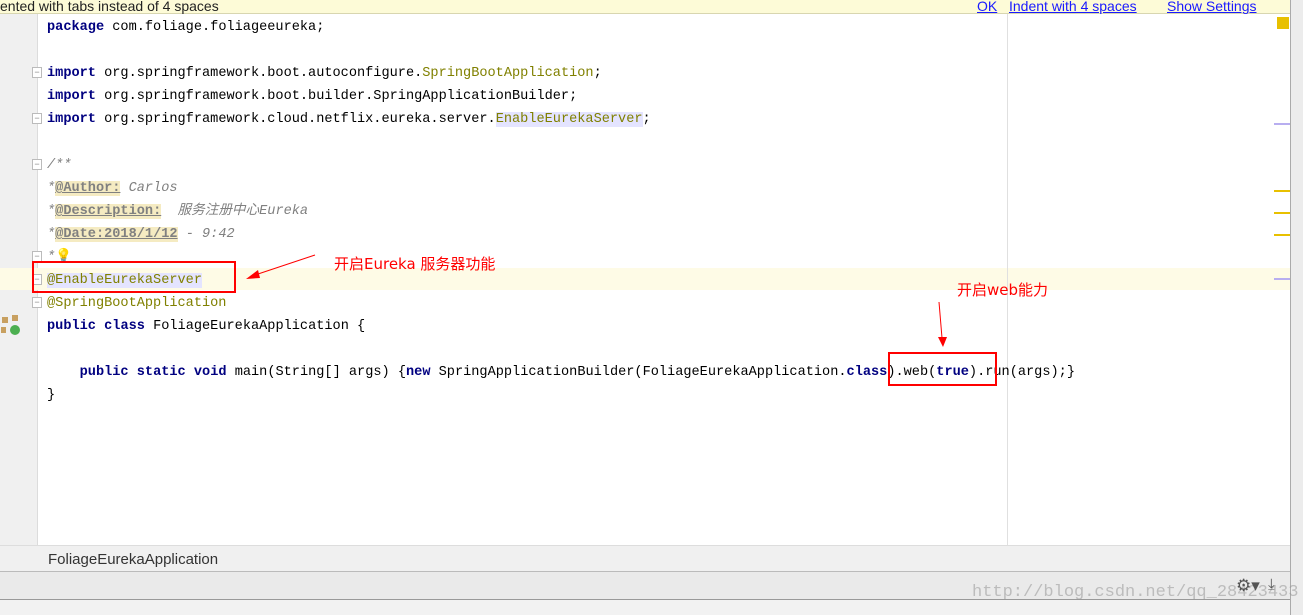 The height and width of the screenshot is (615, 1303). Describe the element at coordinates (1296, 307) in the screenshot. I see `right-tool-window-strip` at that location.